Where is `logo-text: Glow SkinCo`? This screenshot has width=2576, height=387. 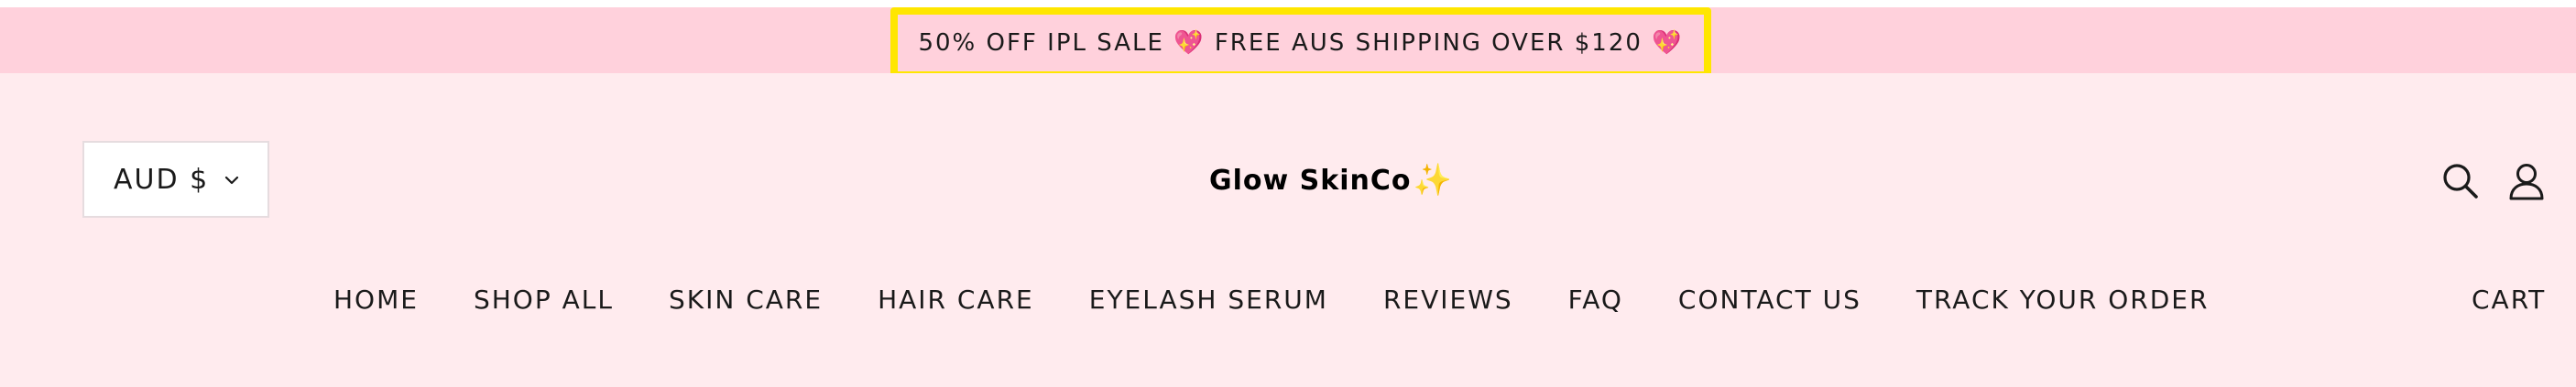 logo-text: Glow SkinCo is located at coordinates (1311, 180).